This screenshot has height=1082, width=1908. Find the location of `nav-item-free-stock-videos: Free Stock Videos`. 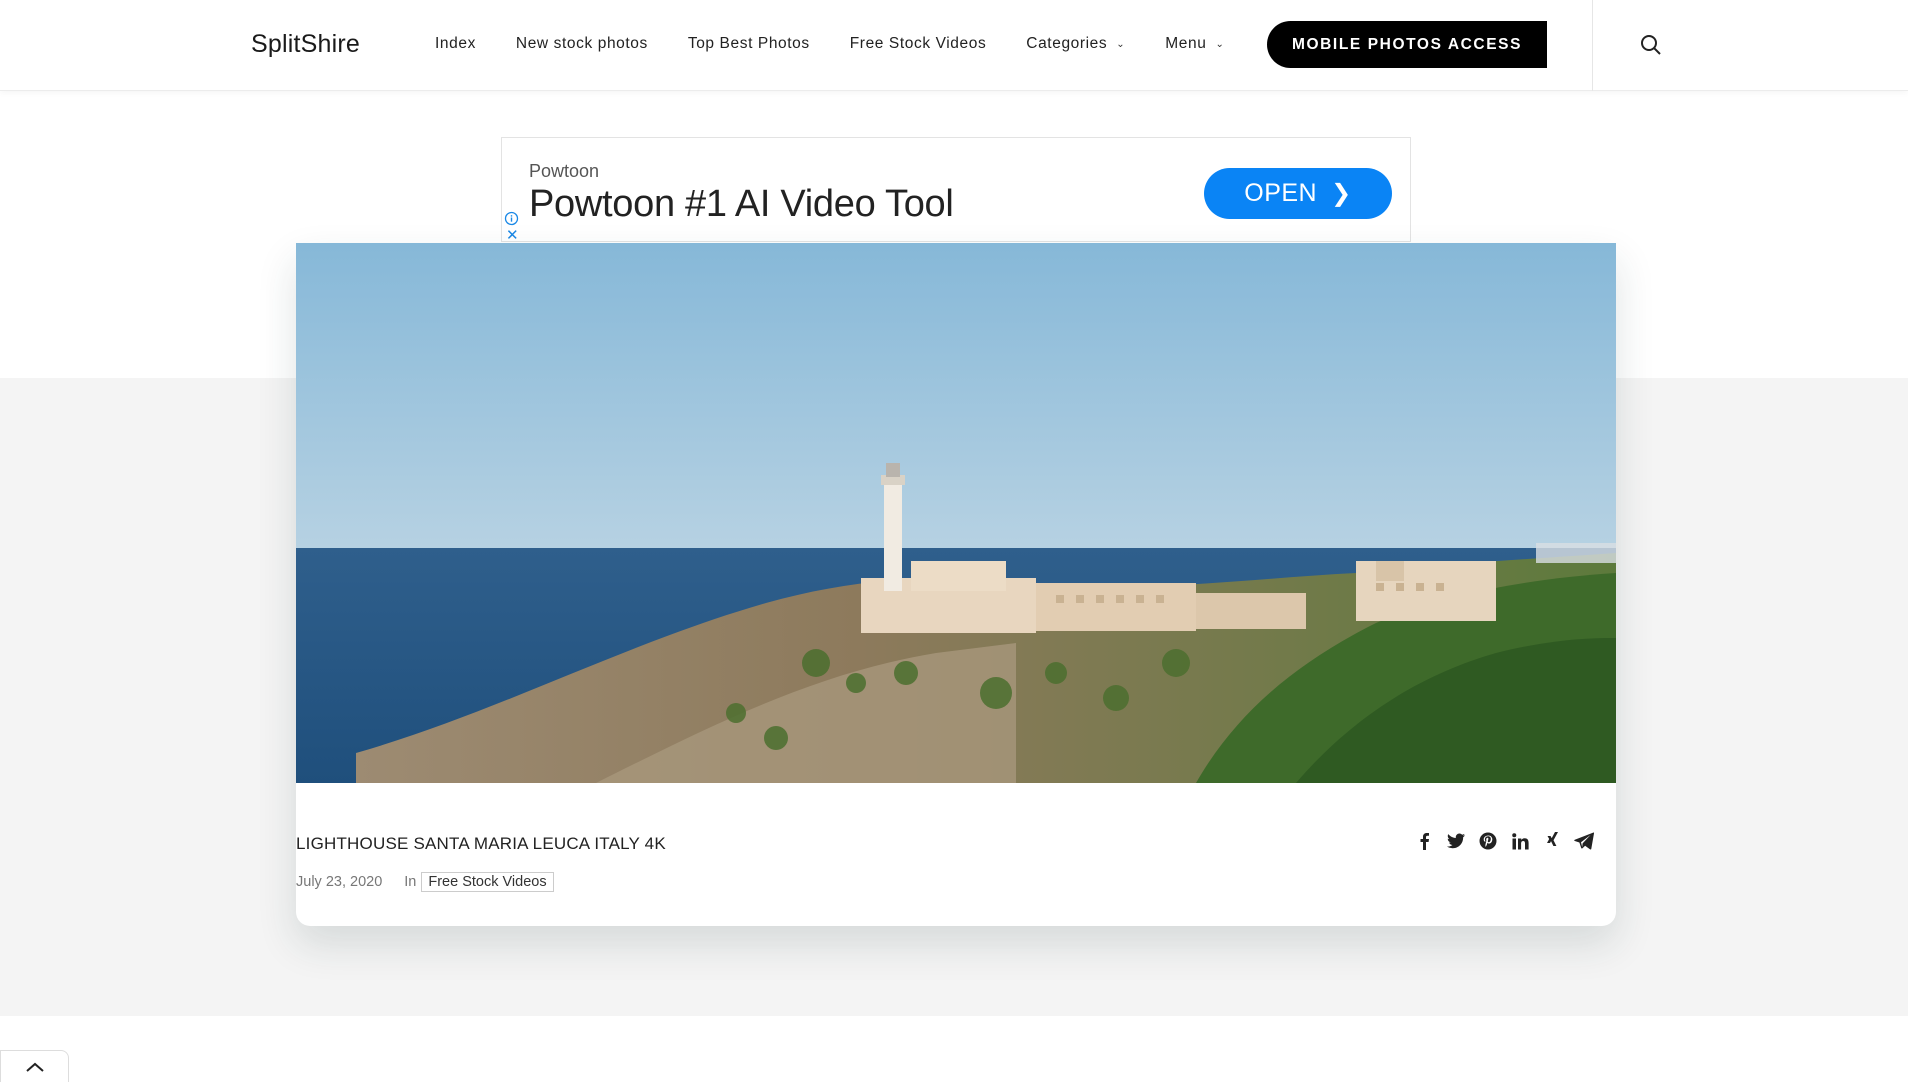

nav-item-free-stock-videos: Free Stock Videos is located at coordinates (918, 44).